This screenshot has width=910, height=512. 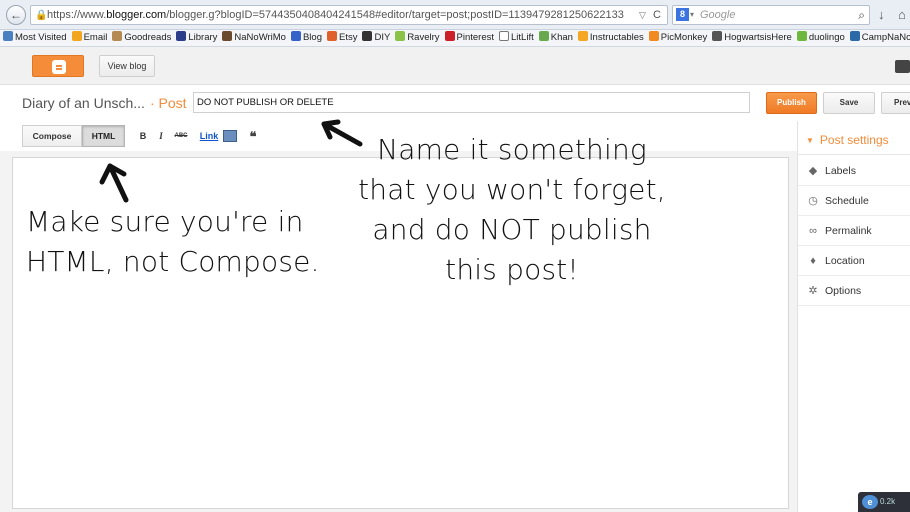 What do you see at coordinates (717, 36) in the screenshot?
I see `hogwarts-icon` at bounding box center [717, 36].